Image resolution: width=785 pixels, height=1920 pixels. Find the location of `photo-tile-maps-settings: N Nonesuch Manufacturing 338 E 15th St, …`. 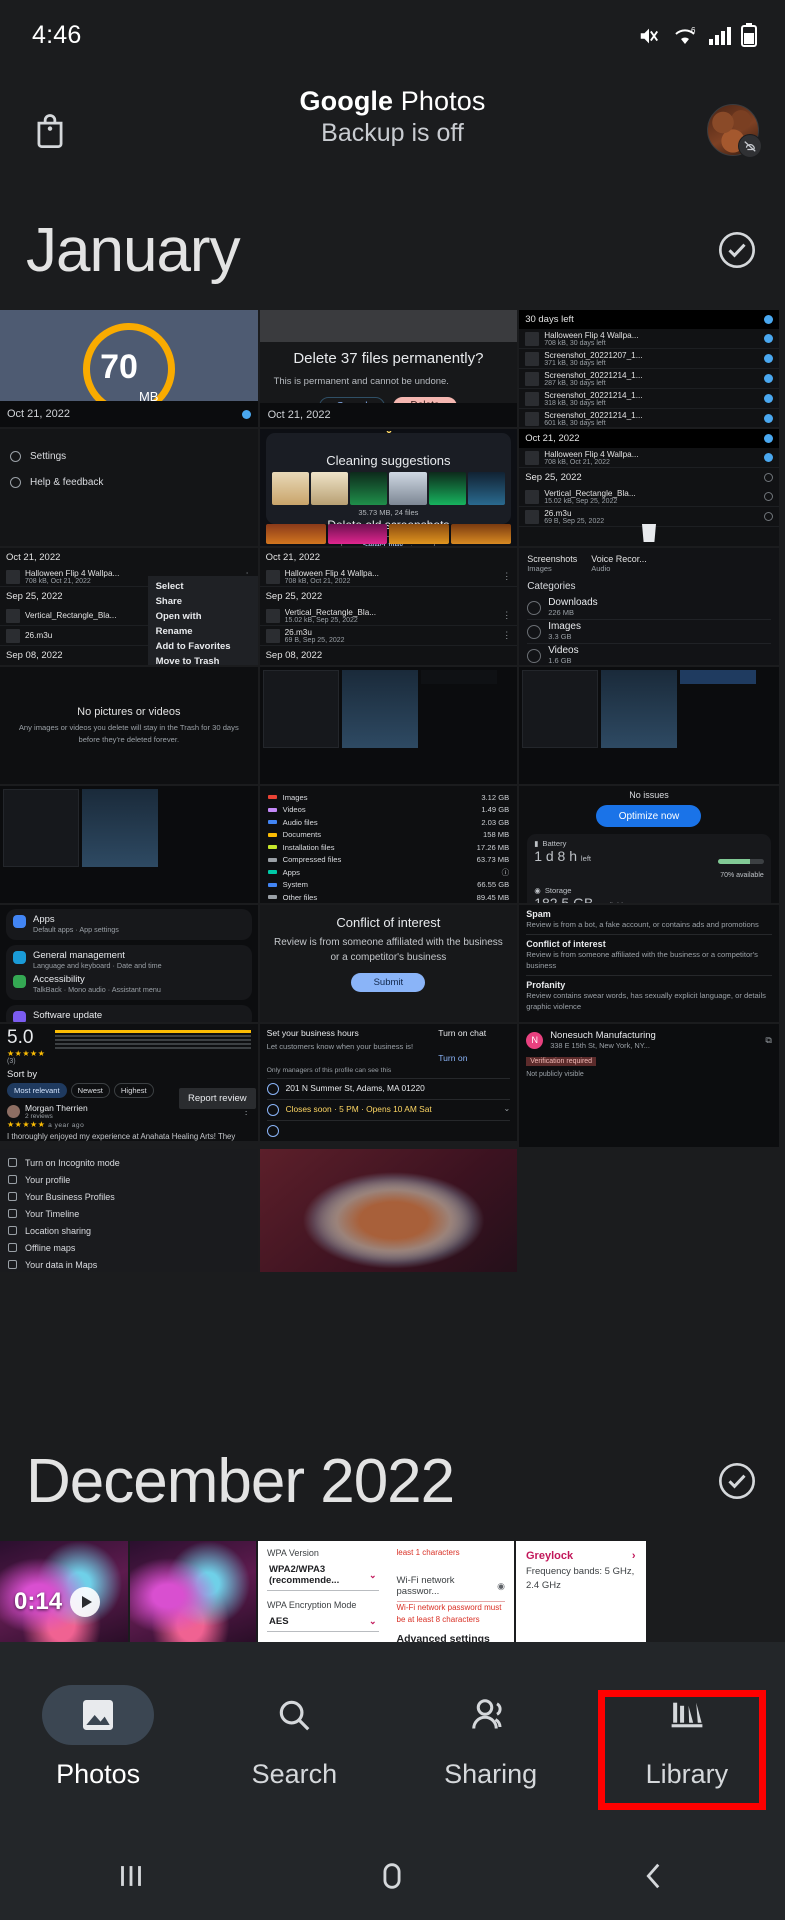

photo-tile-maps-settings: N Nonesuch Manufacturing 338 E 15th St, … is located at coordinates (649, 1086).